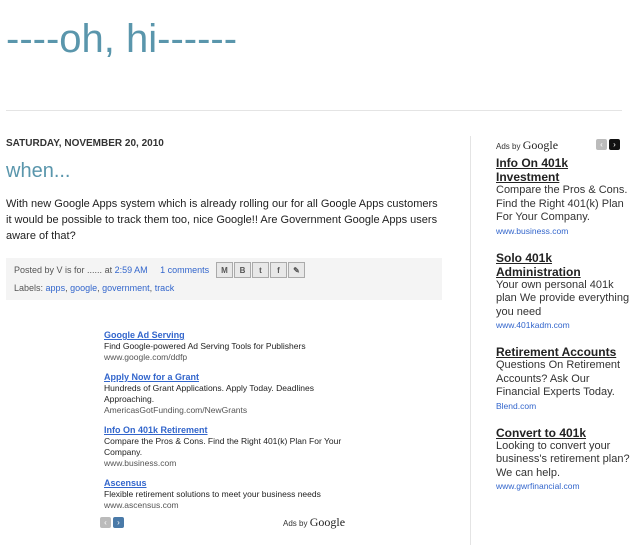 The width and height of the screenshot is (630, 545). What do you see at coordinates (563, 486) in the screenshot?
I see `ad-url: www.gwrfinancial.com` at bounding box center [563, 486].